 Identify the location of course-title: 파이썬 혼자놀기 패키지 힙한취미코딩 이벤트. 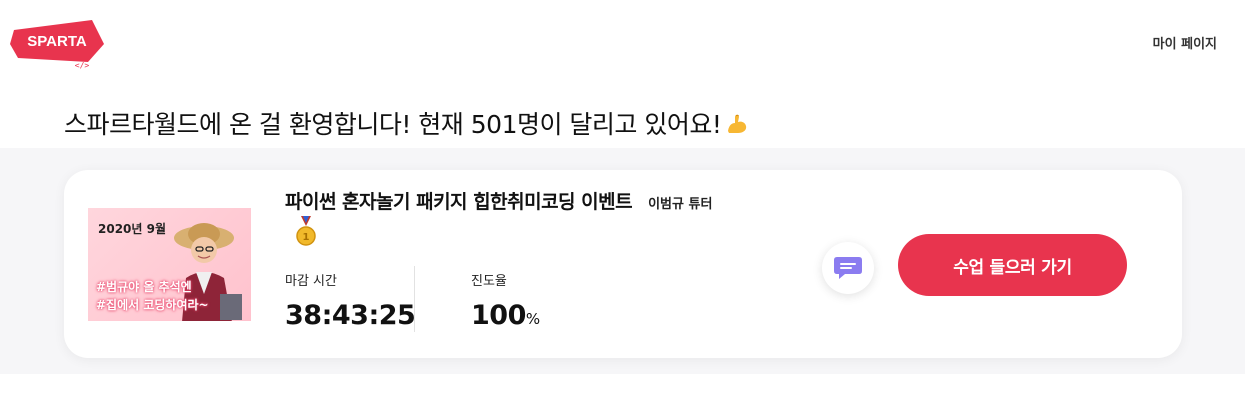
(459, 200).